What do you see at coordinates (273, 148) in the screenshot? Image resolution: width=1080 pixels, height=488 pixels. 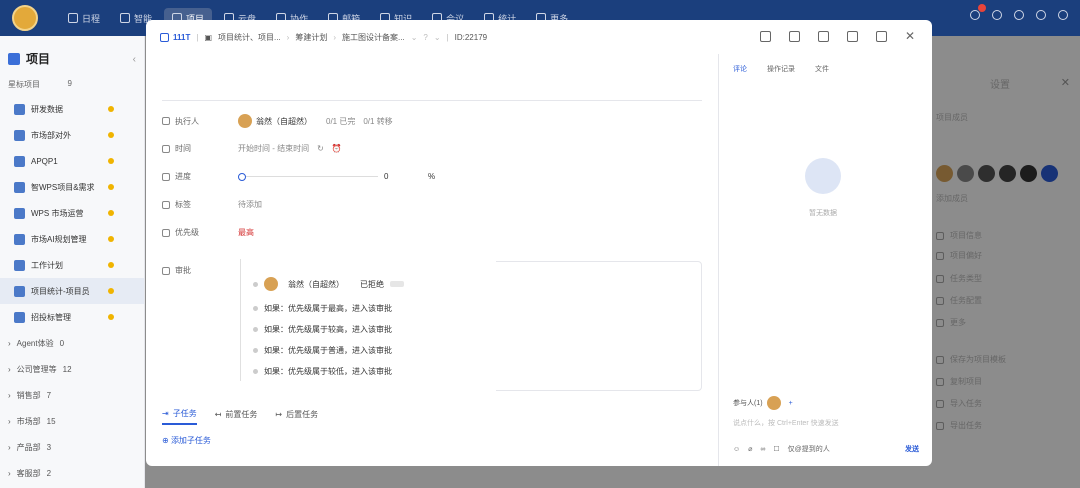 I see `time-value: 开始时间 - 结束时间` at bounding box center [273, 148].